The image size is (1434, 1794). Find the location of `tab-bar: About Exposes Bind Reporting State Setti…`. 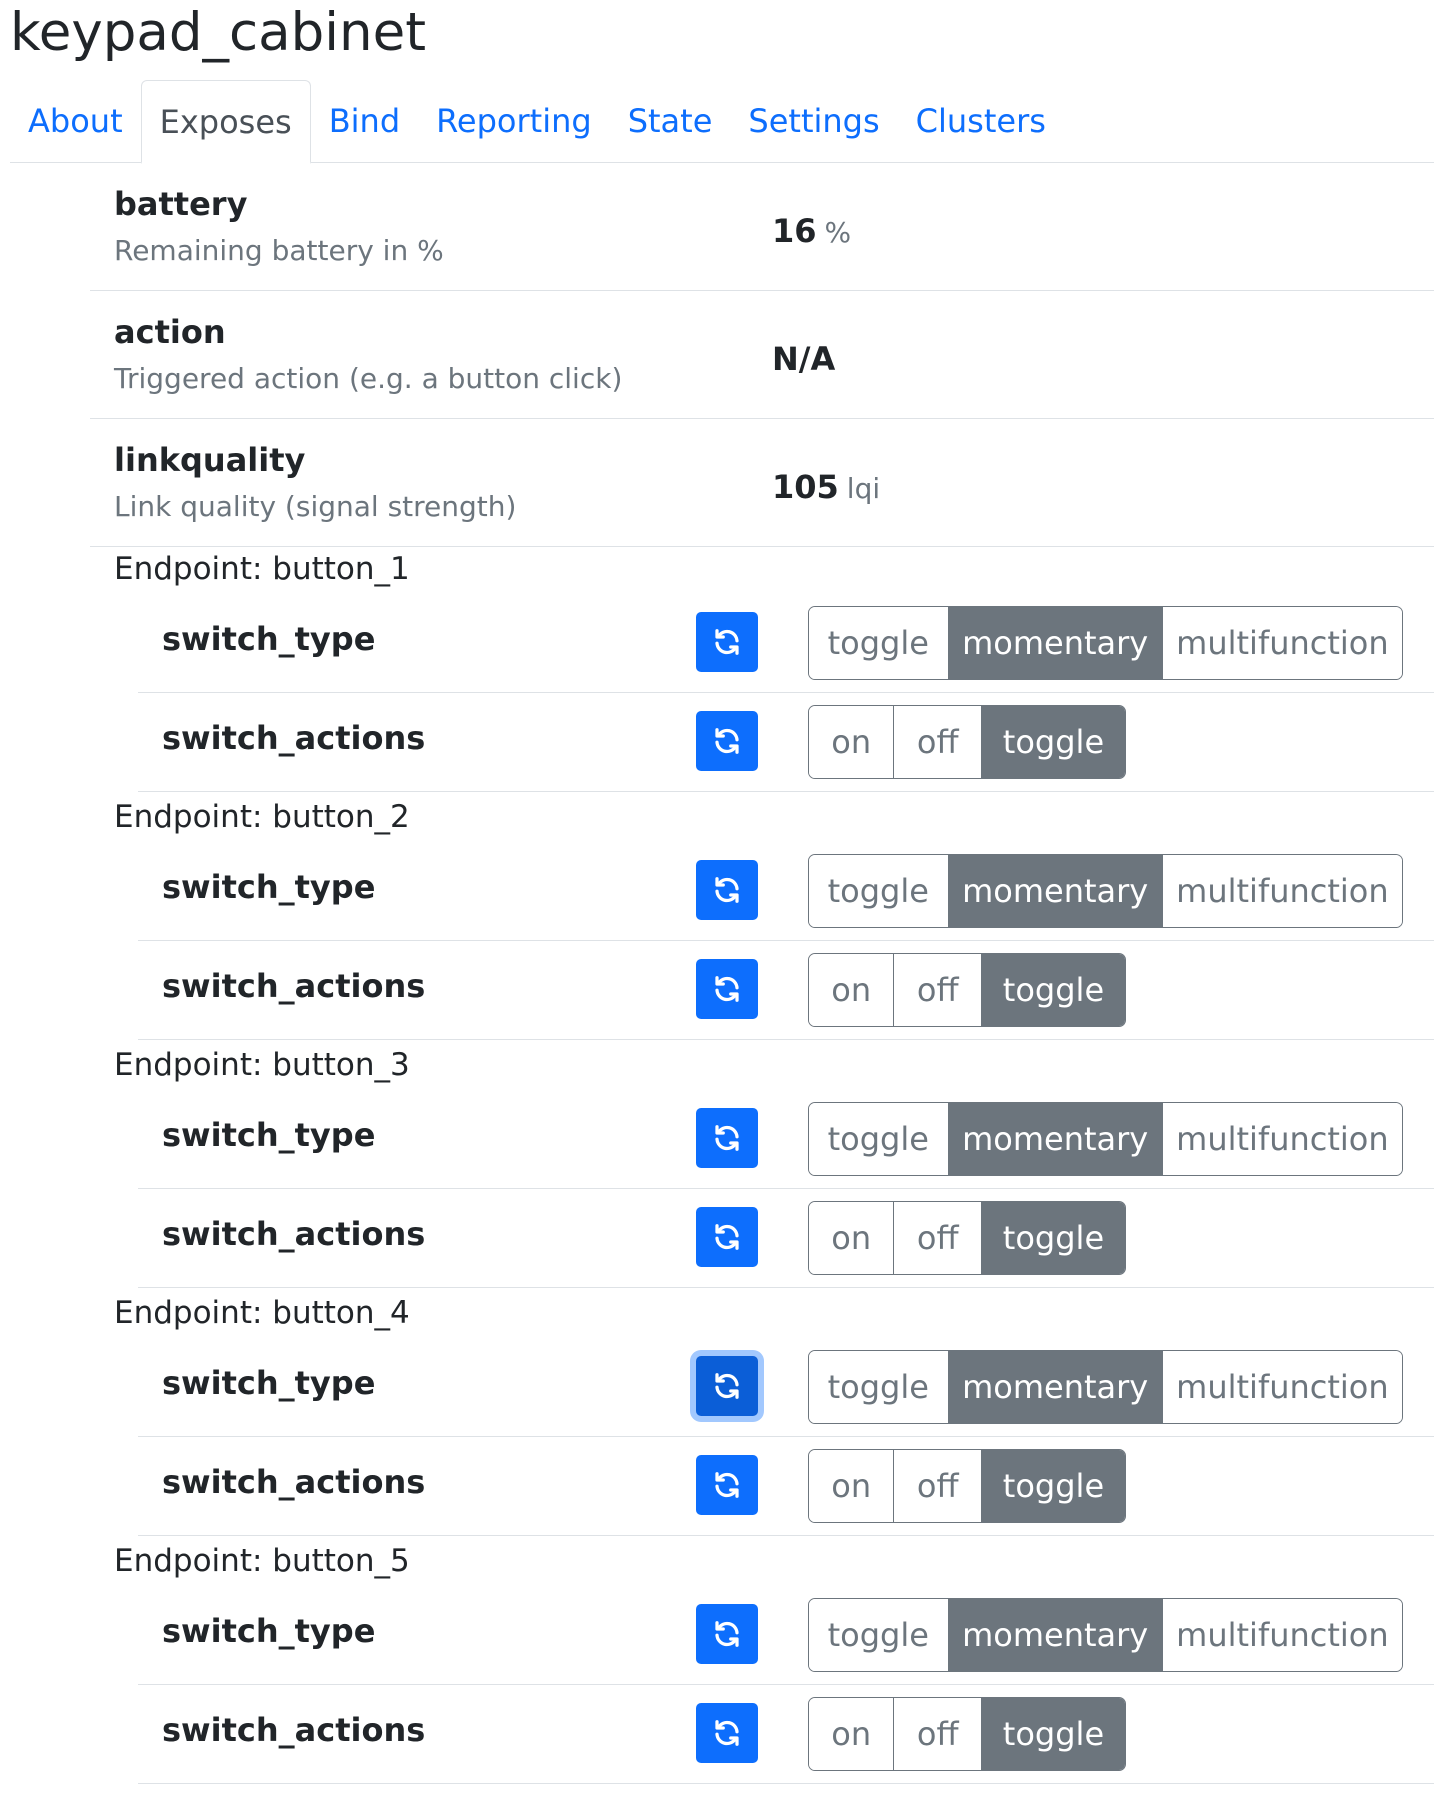

tab-bar: About Exposes Bind Reporting State Setti… is located at coordinates (722, 122).